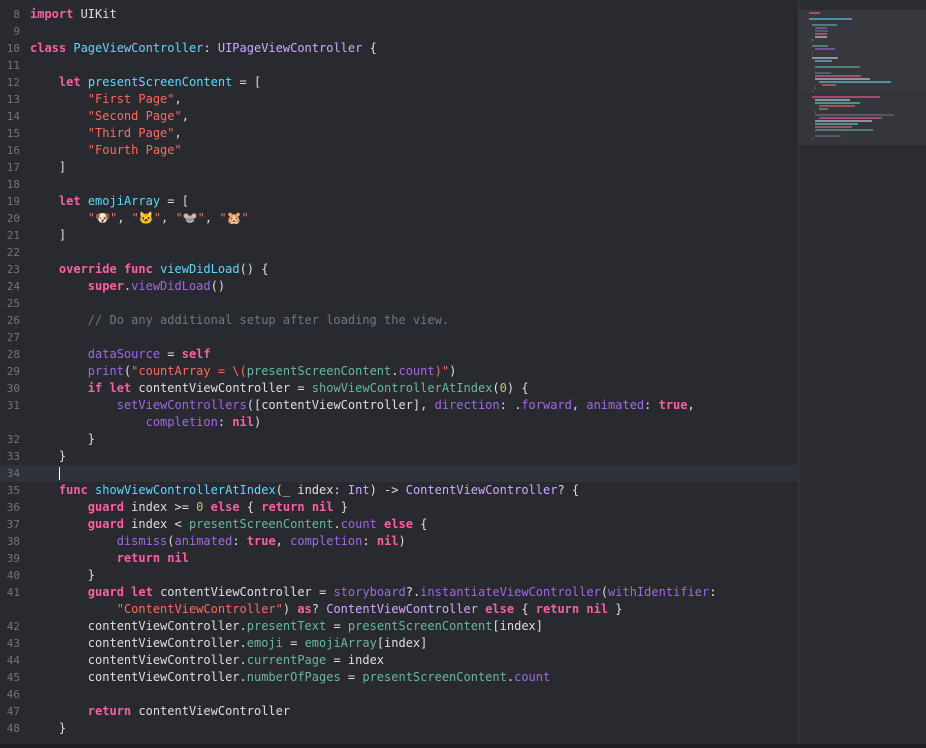 The height and width of the screenshot is (748, 926). What do you see at coordinates (399, 711) in the screenshot?
I see `code-line: 47 return contentViewController` at bounding box center [399, 711].